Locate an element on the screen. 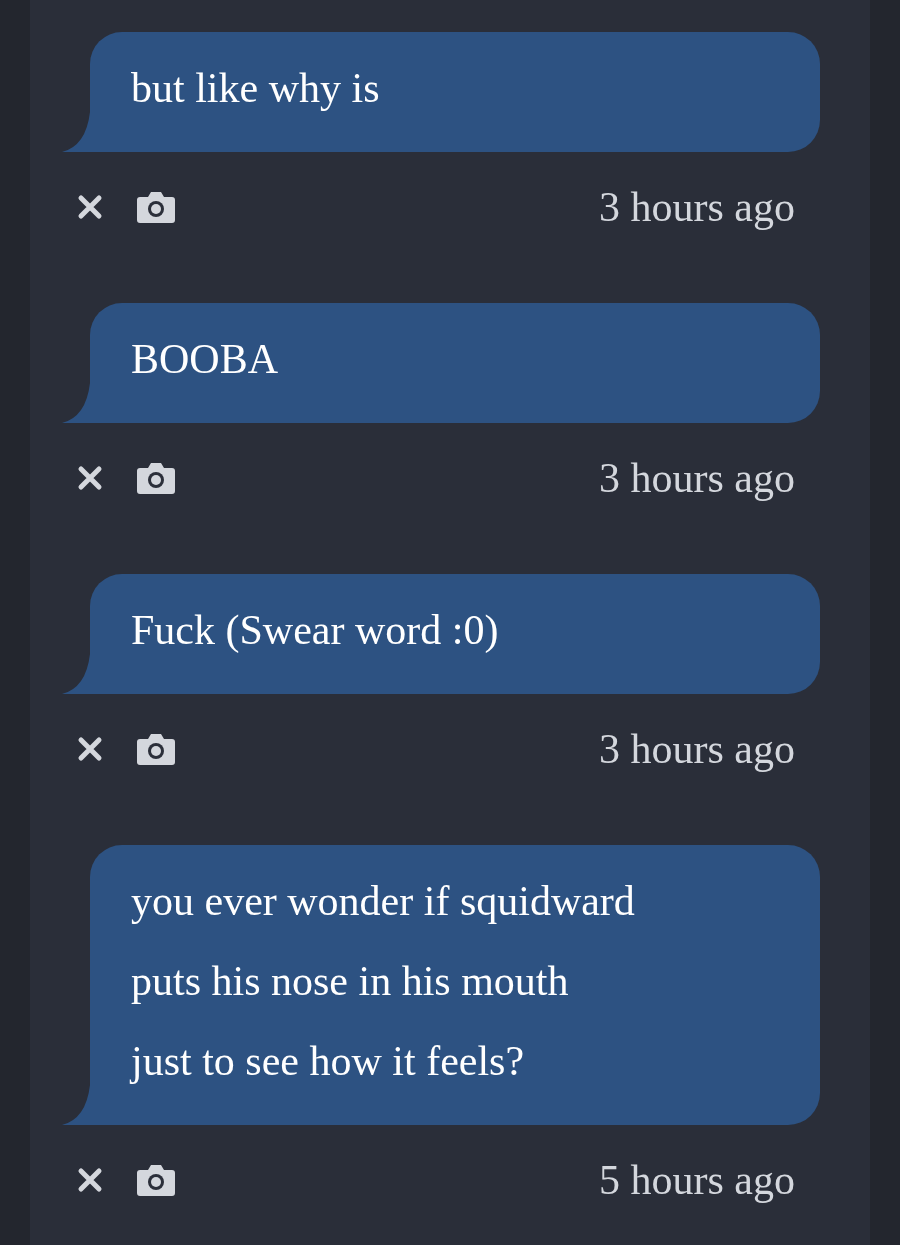  message-text: just to see how it feels? is located at coordinates (328, 1061).